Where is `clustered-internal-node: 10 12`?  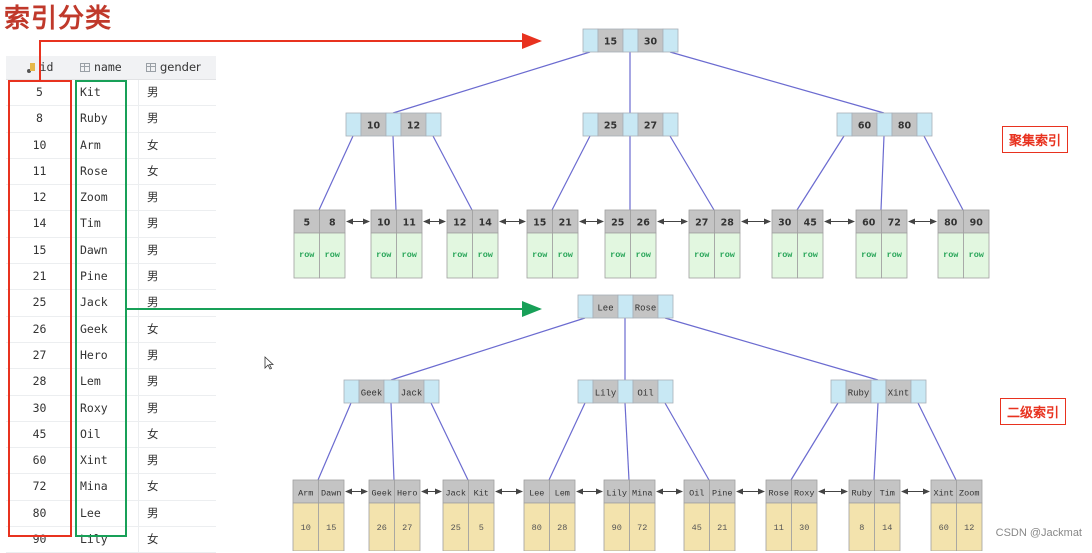
clustered-internal-node: 10 12 is located at coordinates (393, 124).